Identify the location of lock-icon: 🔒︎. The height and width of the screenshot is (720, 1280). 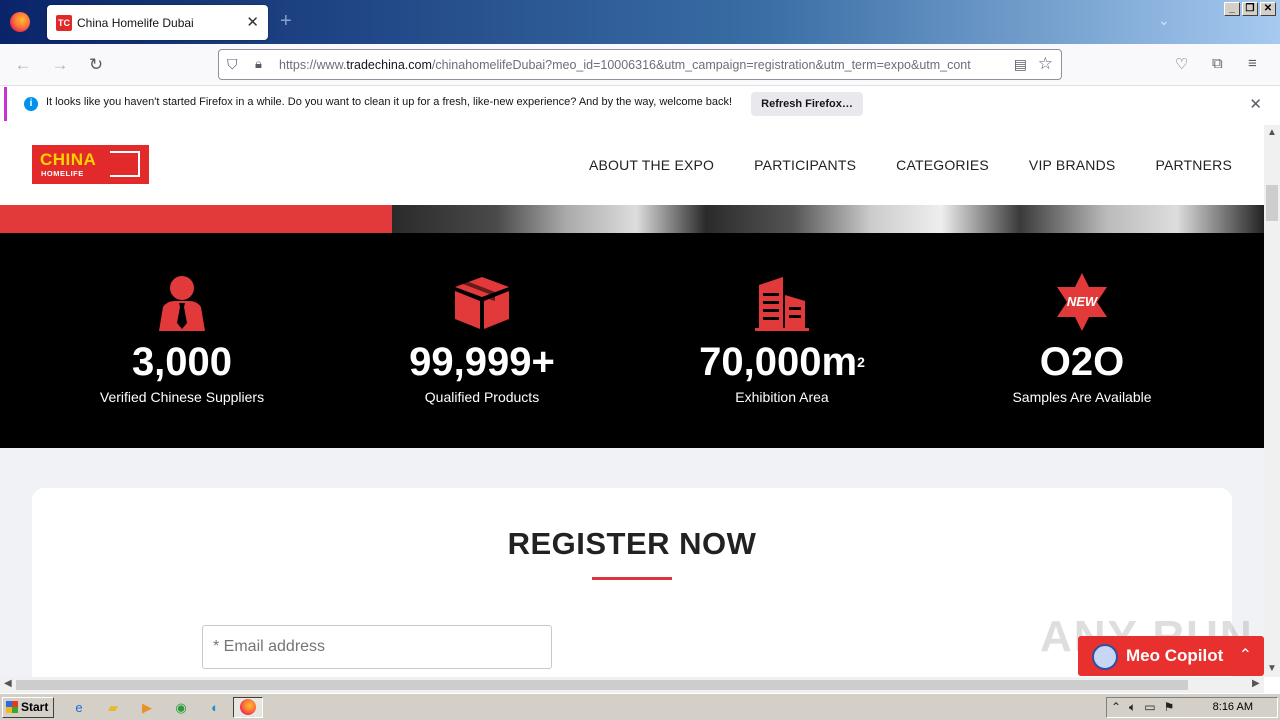
(258, 64).